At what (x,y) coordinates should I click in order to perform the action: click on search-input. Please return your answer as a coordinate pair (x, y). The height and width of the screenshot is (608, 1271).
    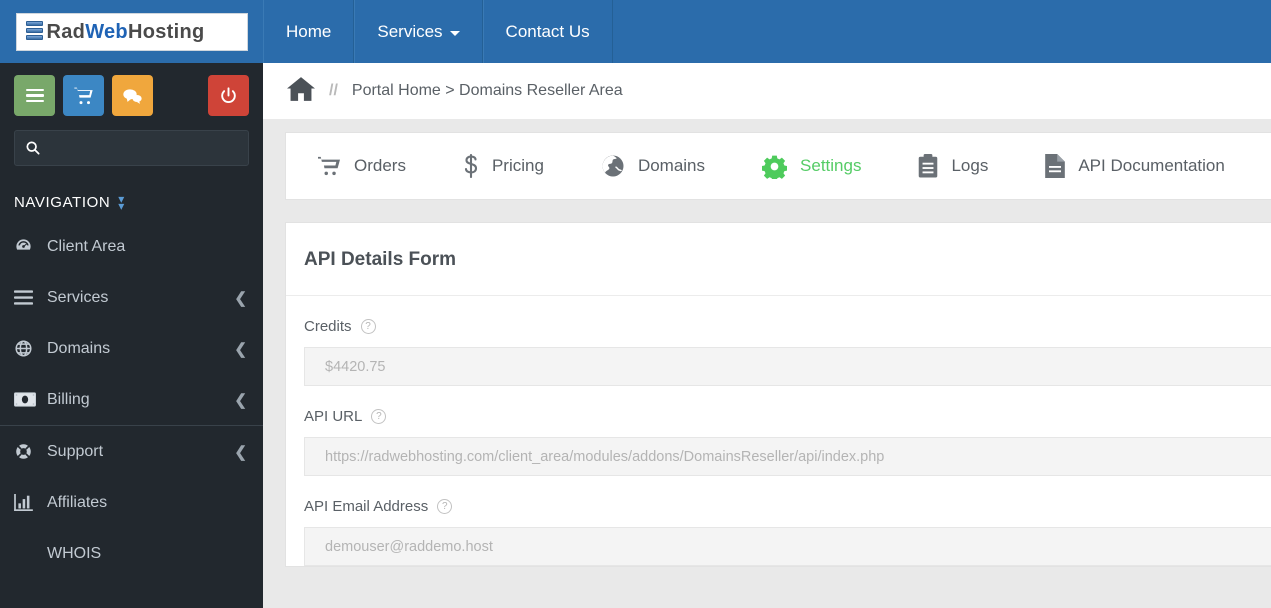
    Looking at the image, I should click on (143, 148).